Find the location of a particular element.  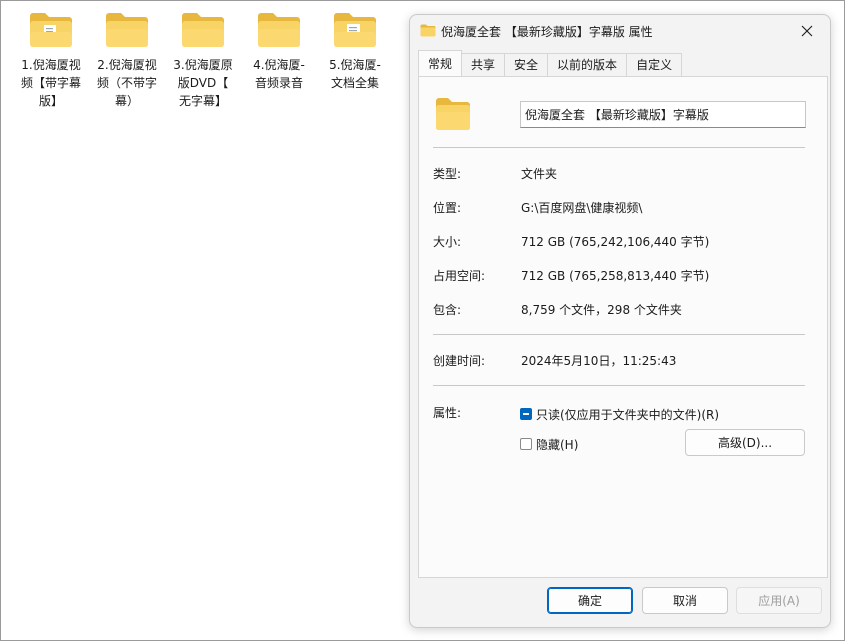

close-icon is located at coordinates (807, 31).